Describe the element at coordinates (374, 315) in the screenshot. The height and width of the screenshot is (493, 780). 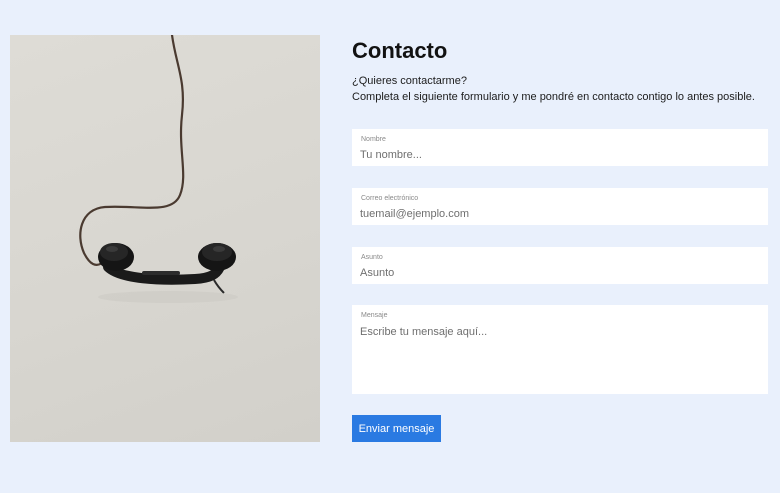
I see `message-field-label: Mensaje` at that location.